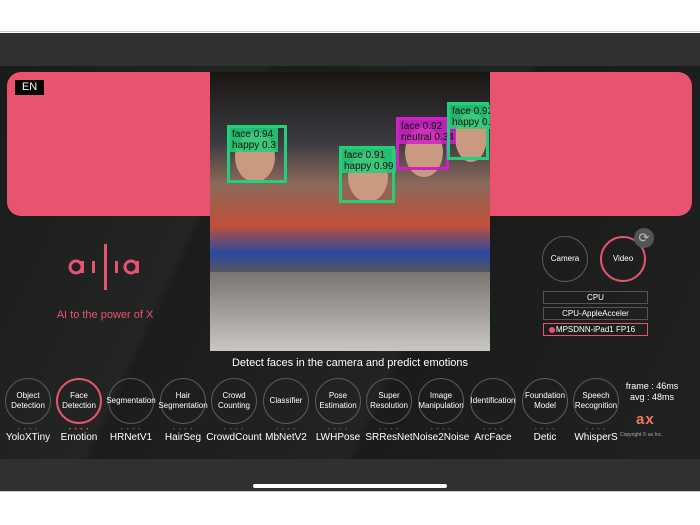  What do you see at coordinates (441, 437) in the screenshot?
I see `model-name: Noise2Noise` at bounding box center [441, 437].